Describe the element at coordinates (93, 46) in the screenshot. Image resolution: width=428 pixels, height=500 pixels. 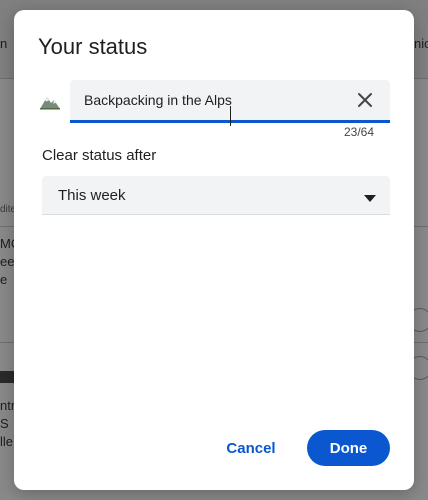
I see `dialog-title: Your status` at that location.